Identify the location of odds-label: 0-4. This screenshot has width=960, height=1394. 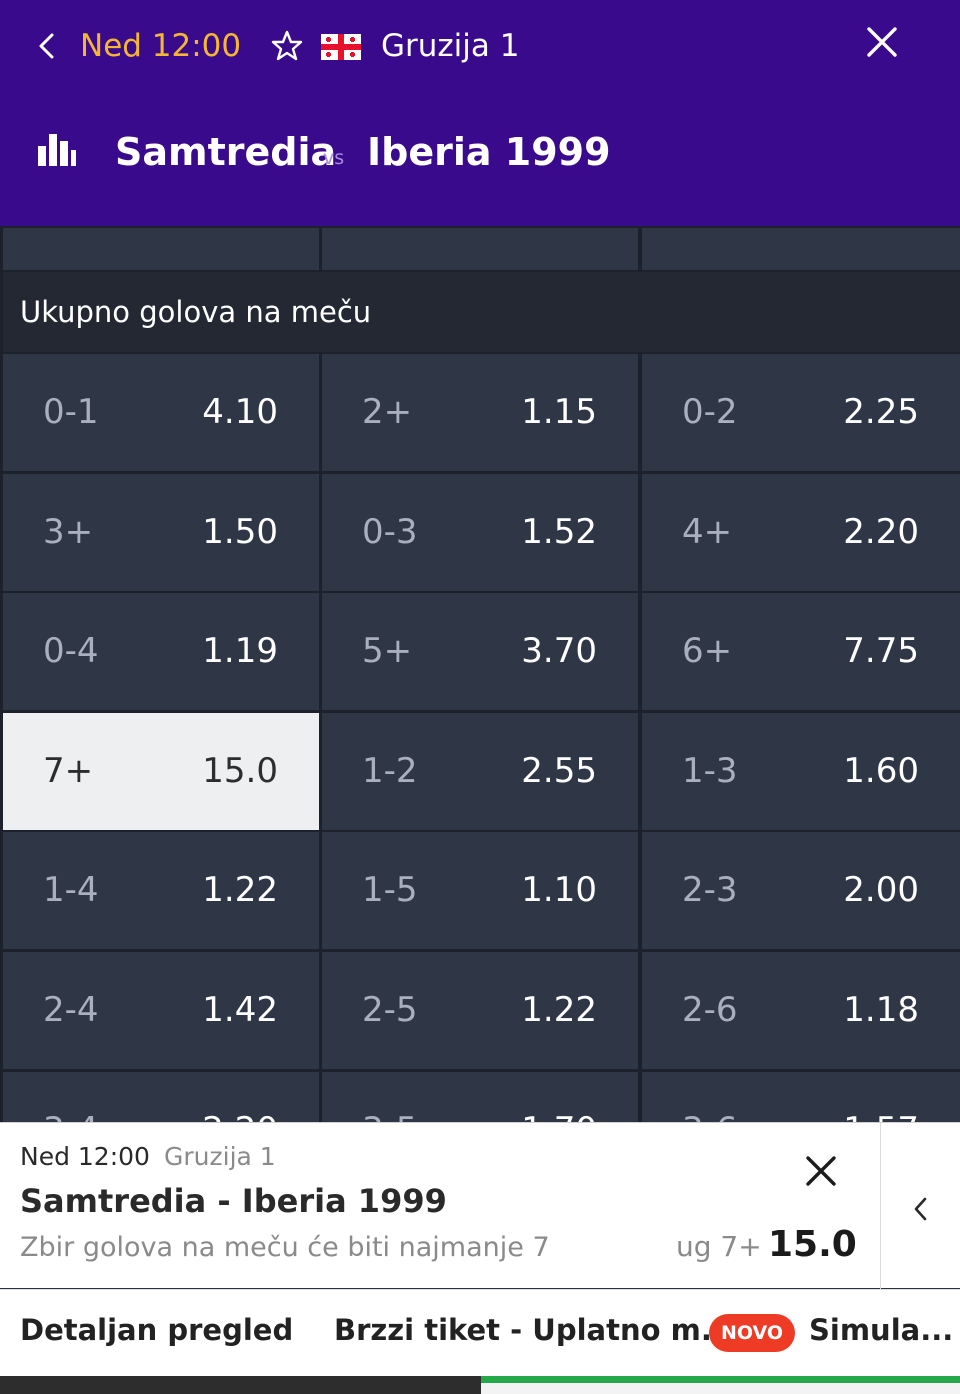
(71, 651).